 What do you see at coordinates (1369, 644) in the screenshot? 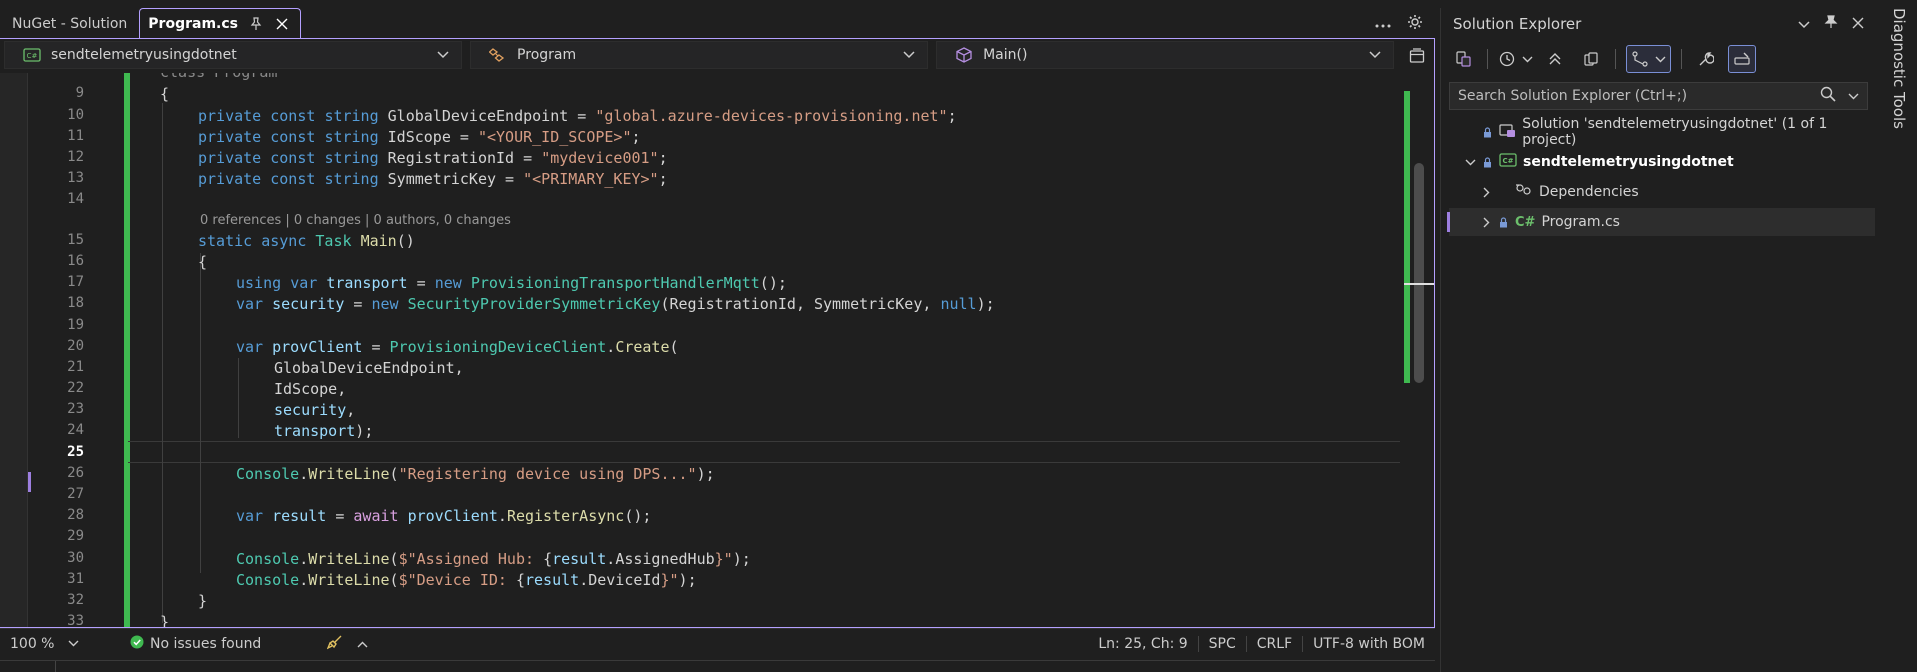
I see `file-encoding: UTF-8 with BOM` at bounding box center [1369, 644].